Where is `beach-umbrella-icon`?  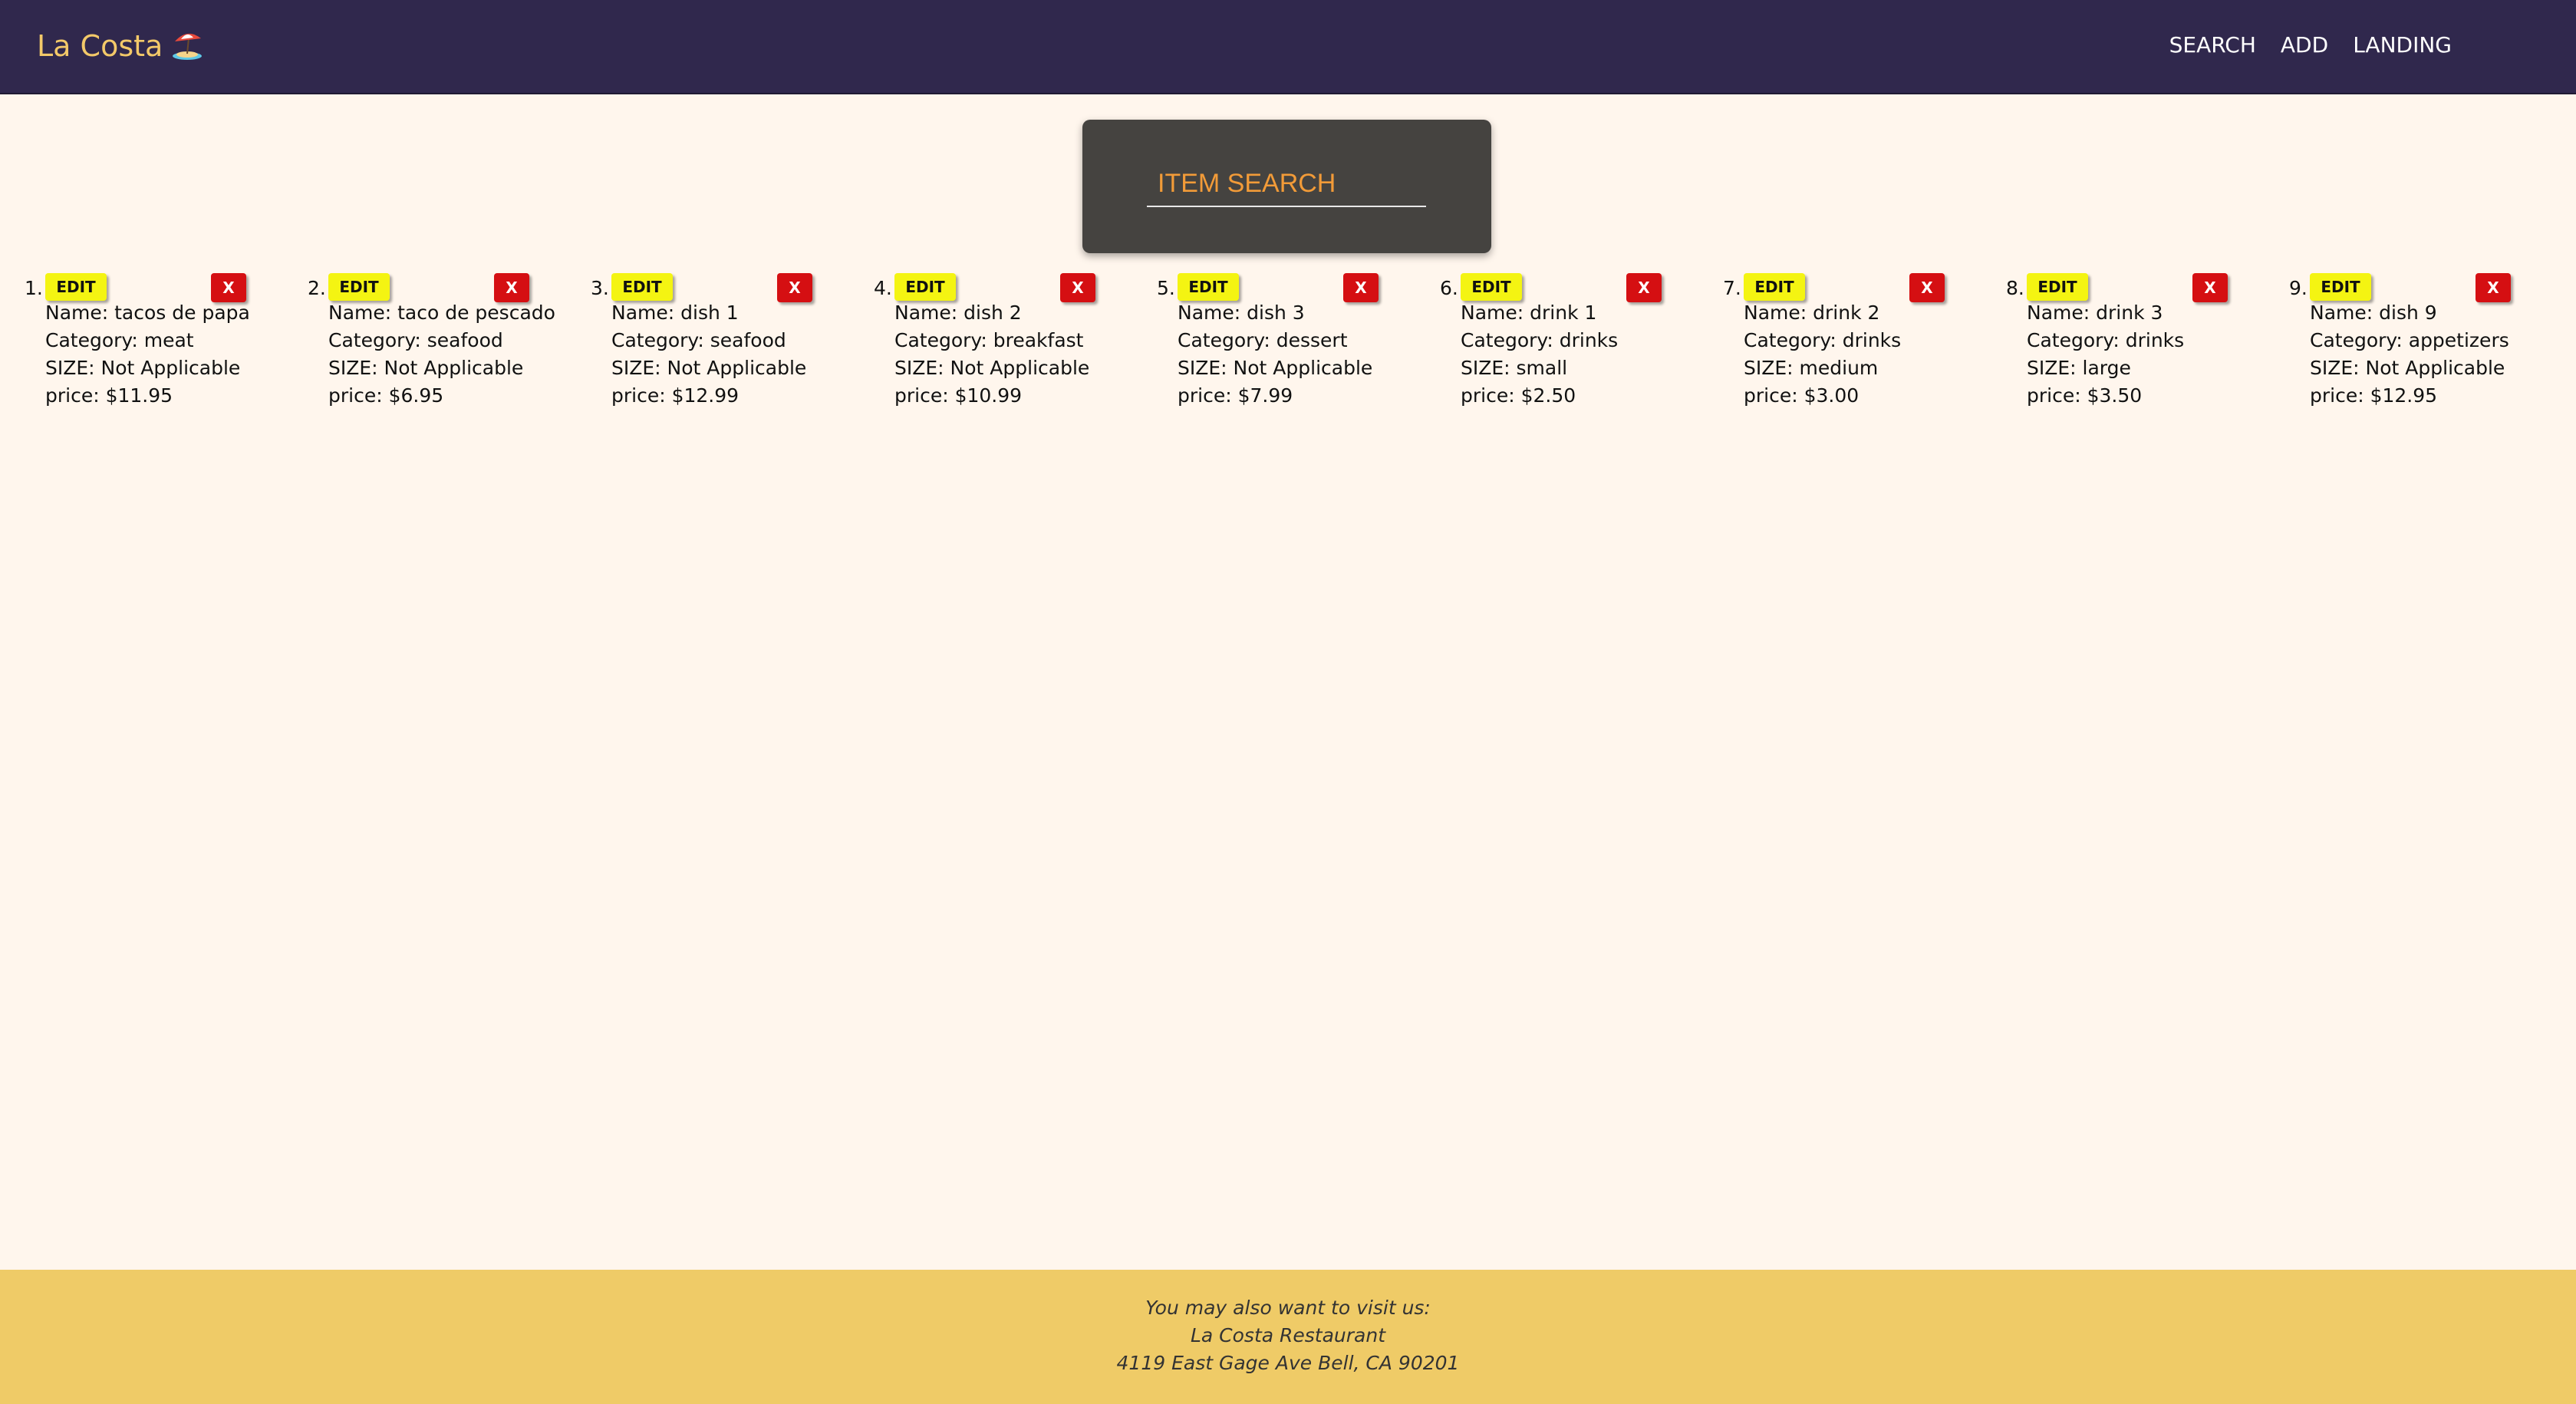
beach-umbrella-icon is located at coordinates (187, 46).